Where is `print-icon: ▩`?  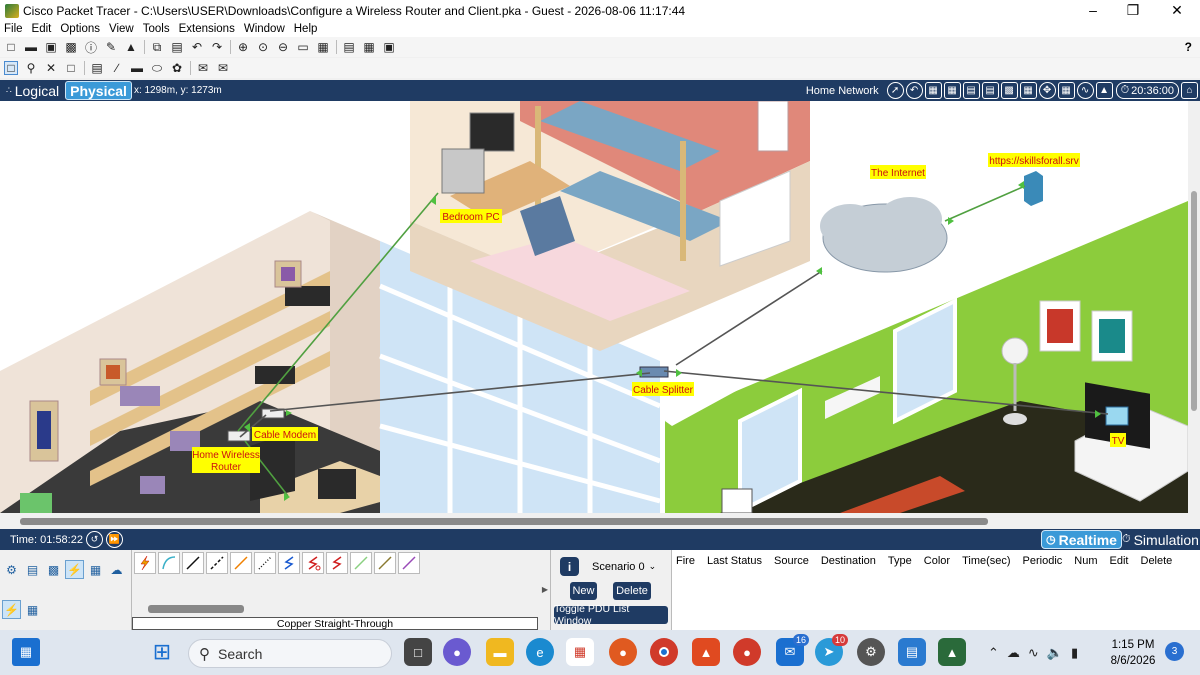
print-icon: ▩ is located at coordinates (71, 47).